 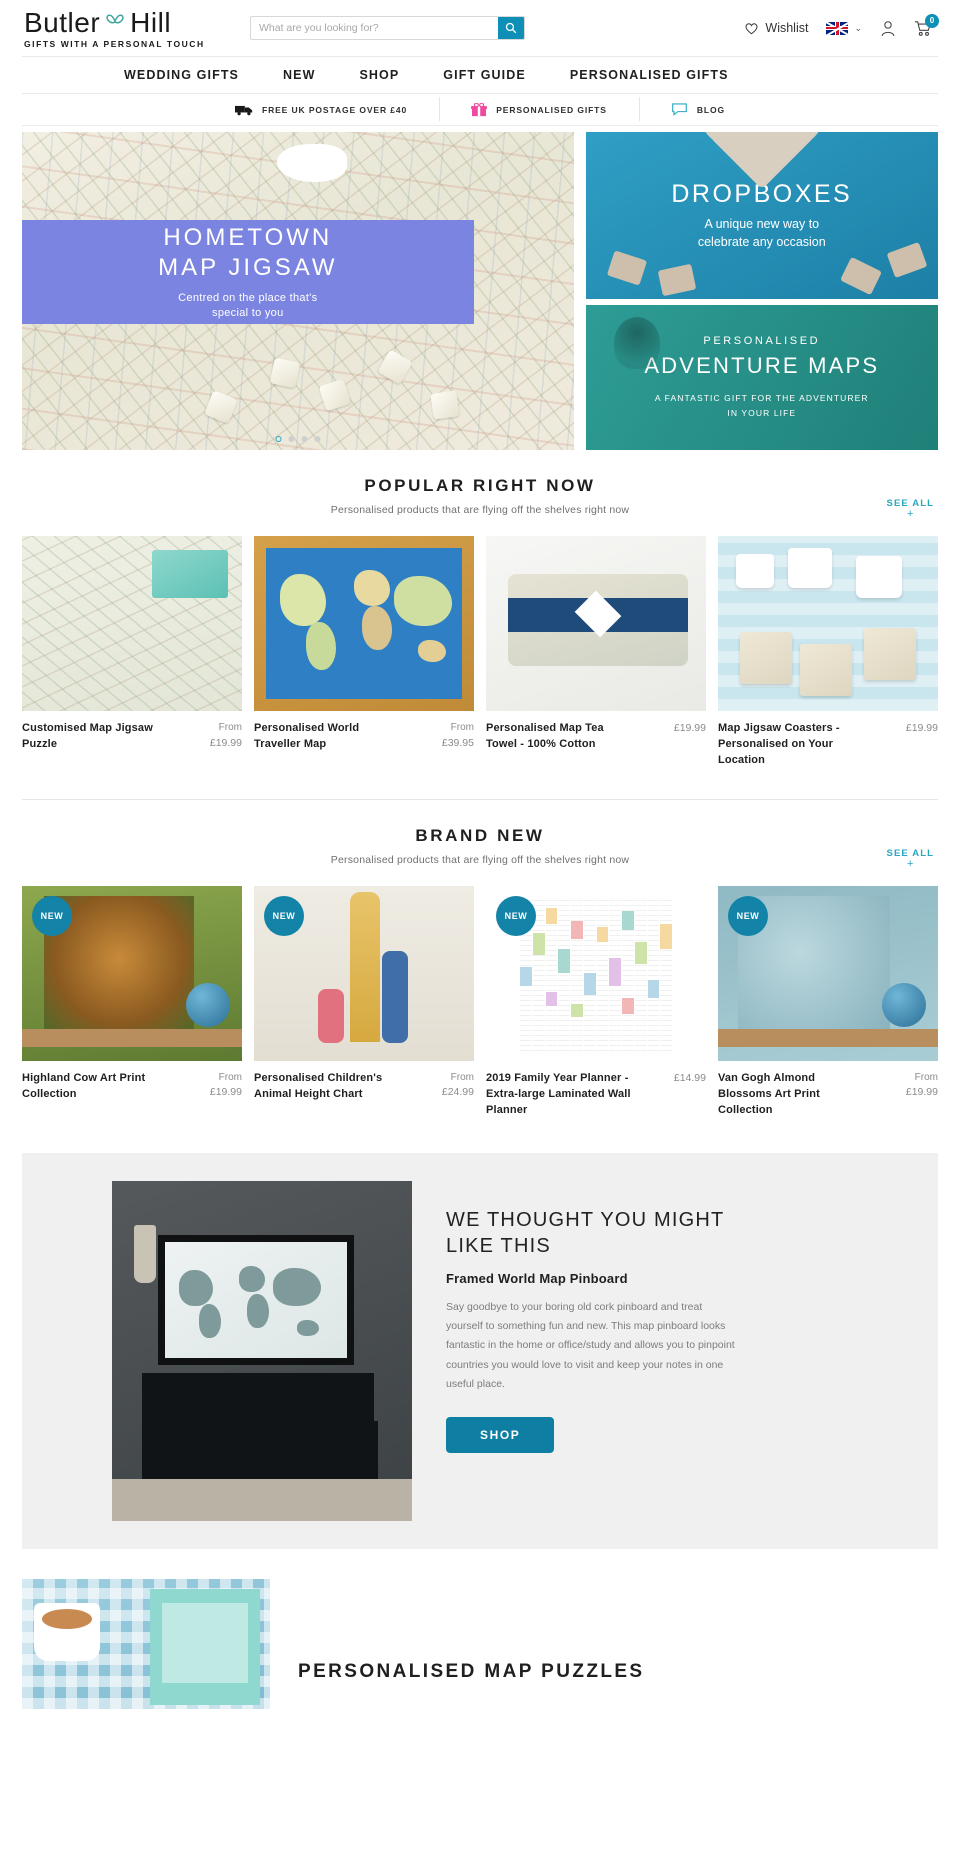 What do you see at coordinates (190, 574) in the screenshot?
I see `gift-box-art` at bounding box center [190, 574].